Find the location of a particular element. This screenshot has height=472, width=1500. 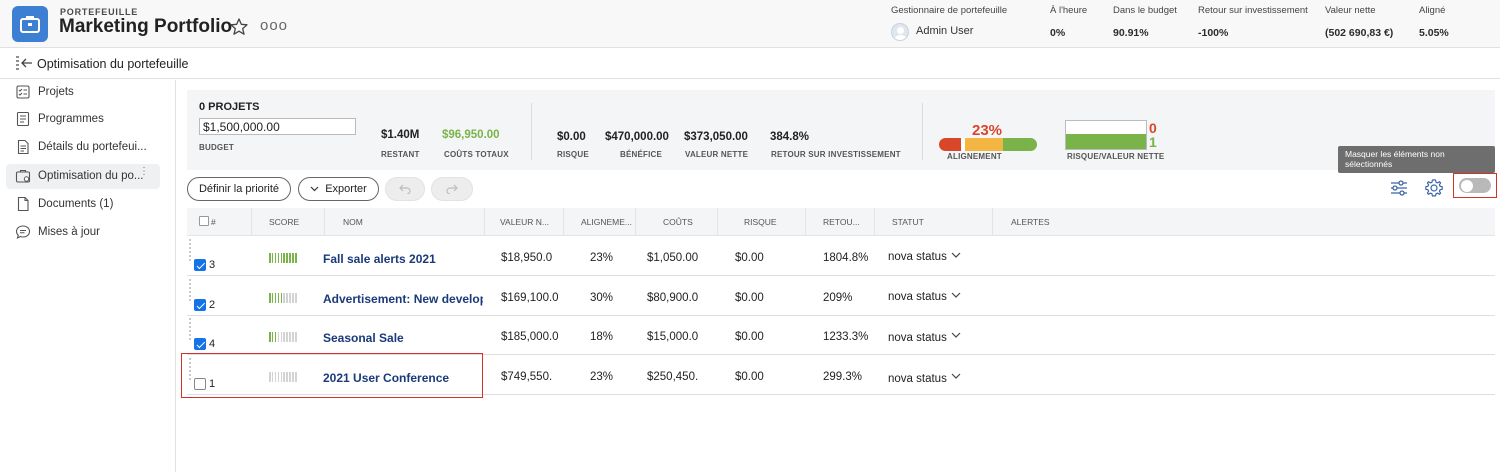

prioritize-button: Définir la priorité is located at coordinates (239, 189).